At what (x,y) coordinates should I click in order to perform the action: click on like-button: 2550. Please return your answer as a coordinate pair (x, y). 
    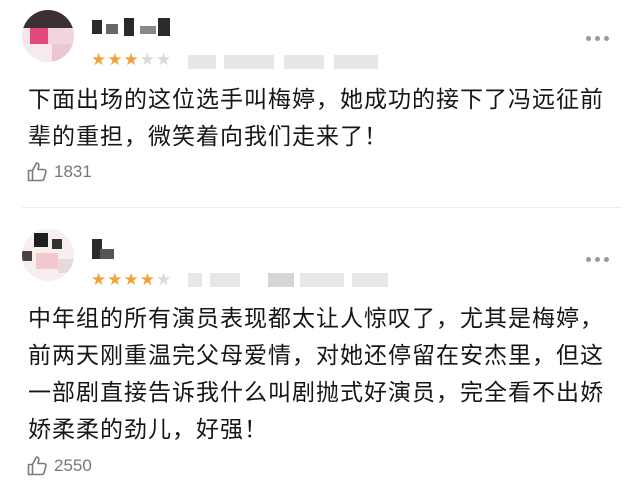
    Looking at the image, I should click on (59, 466).